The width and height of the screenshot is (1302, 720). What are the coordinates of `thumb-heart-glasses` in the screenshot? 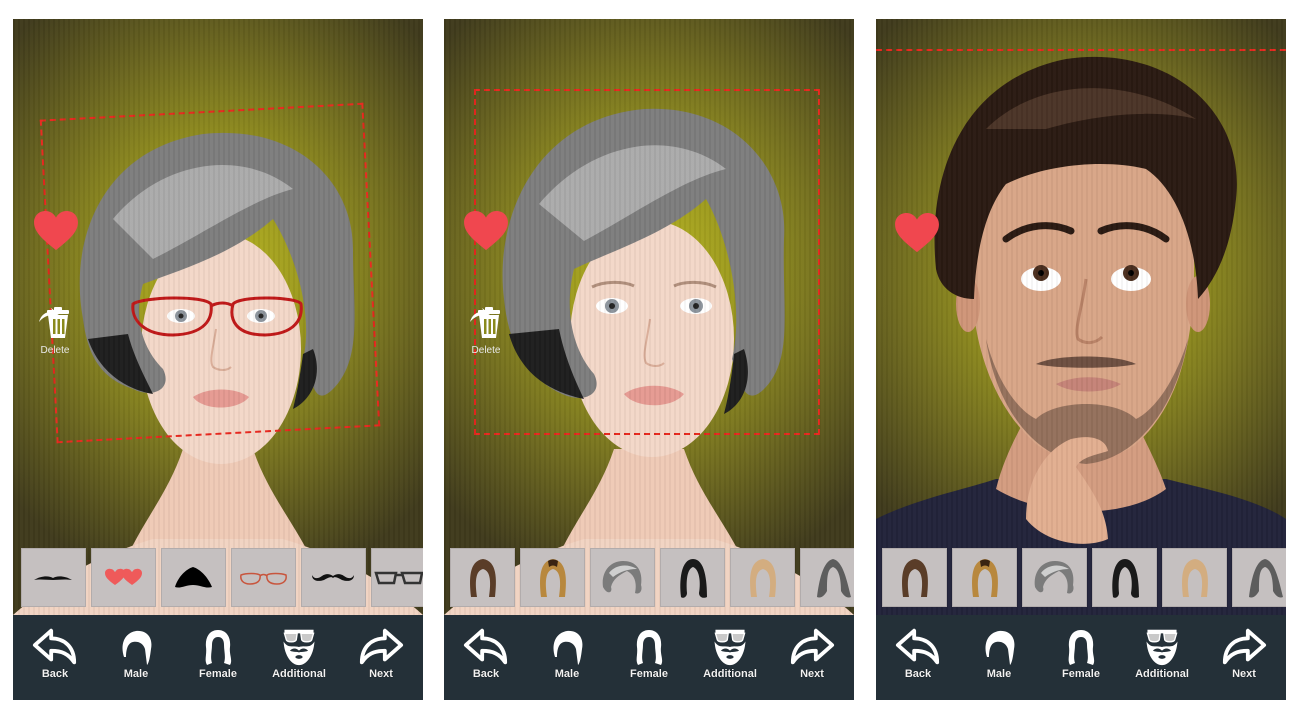 It's located at (123, 577).